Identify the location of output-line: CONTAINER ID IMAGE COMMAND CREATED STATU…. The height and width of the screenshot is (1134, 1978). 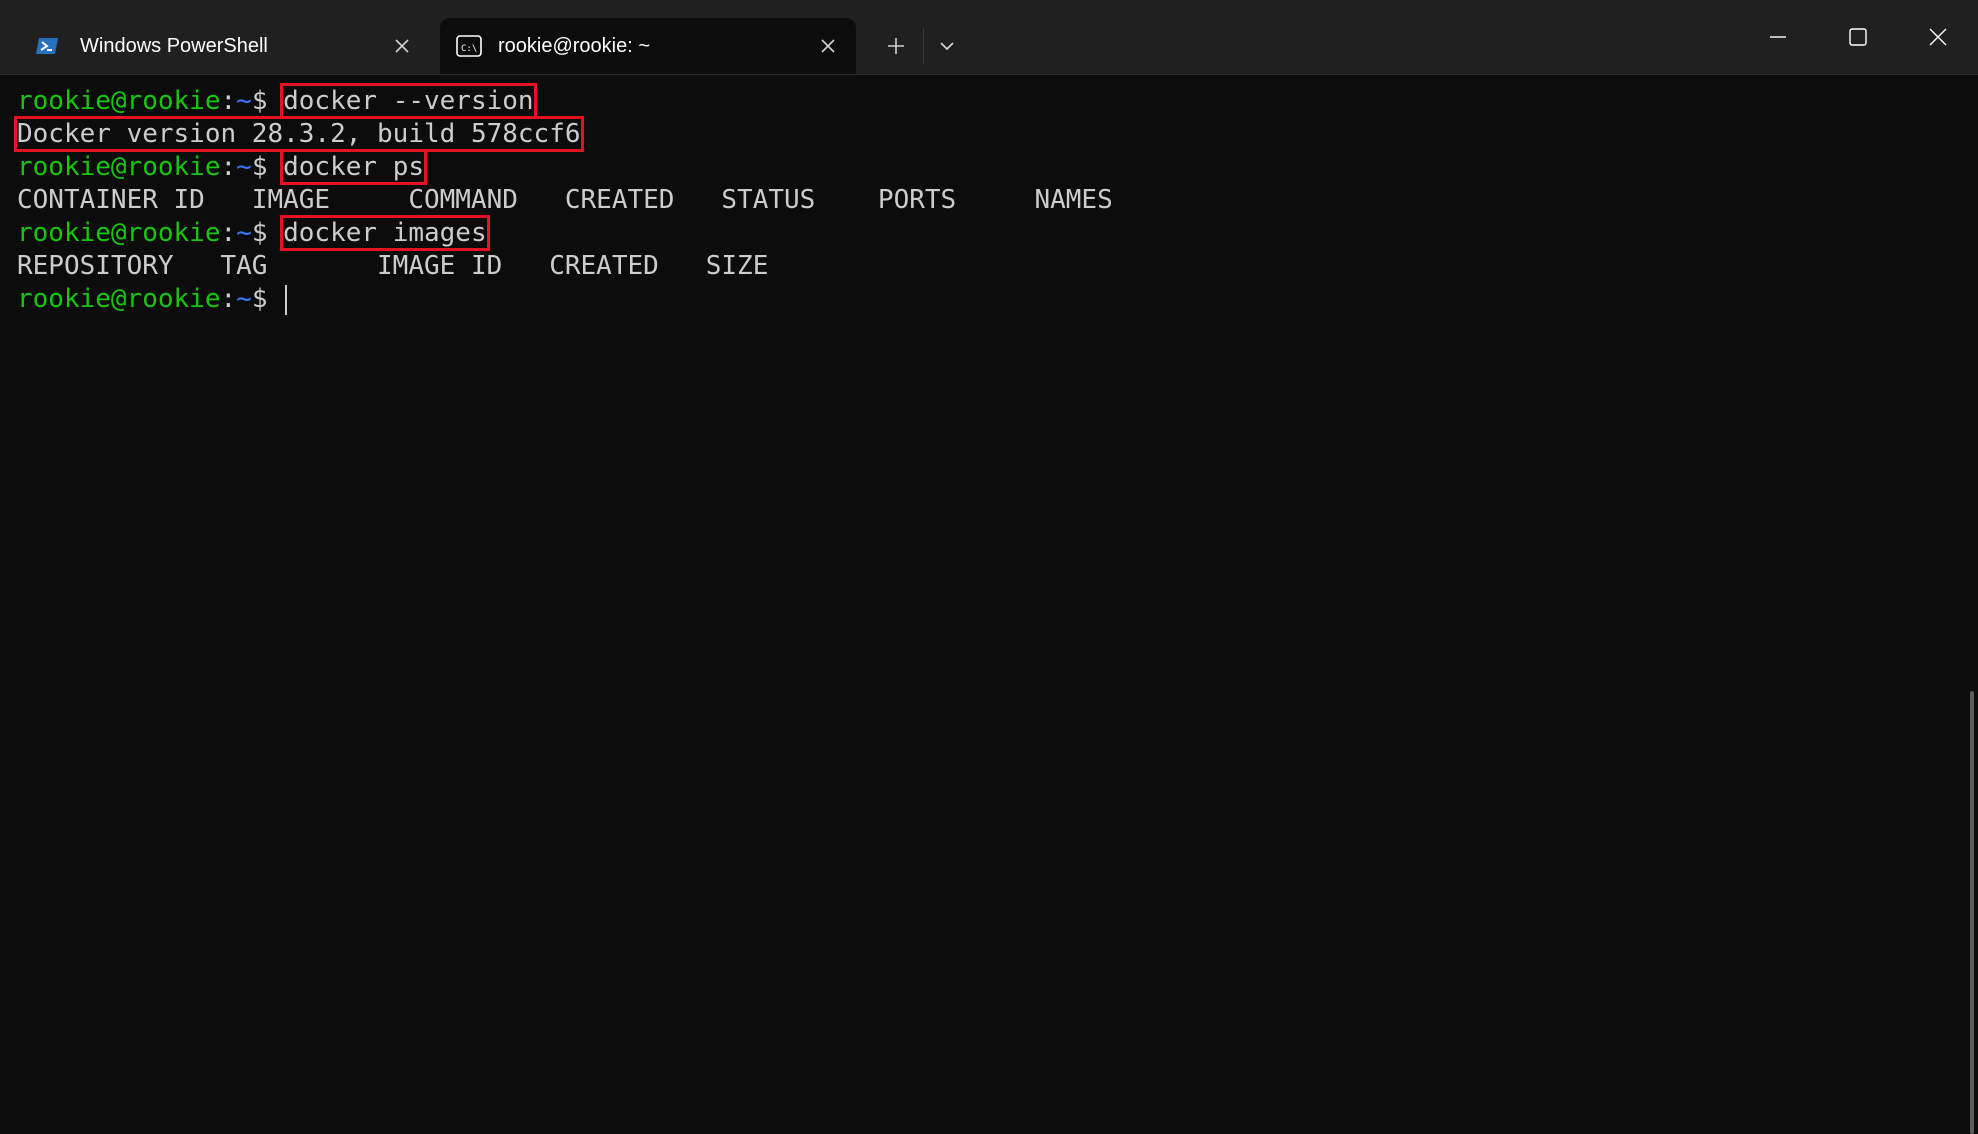
(565, 200).